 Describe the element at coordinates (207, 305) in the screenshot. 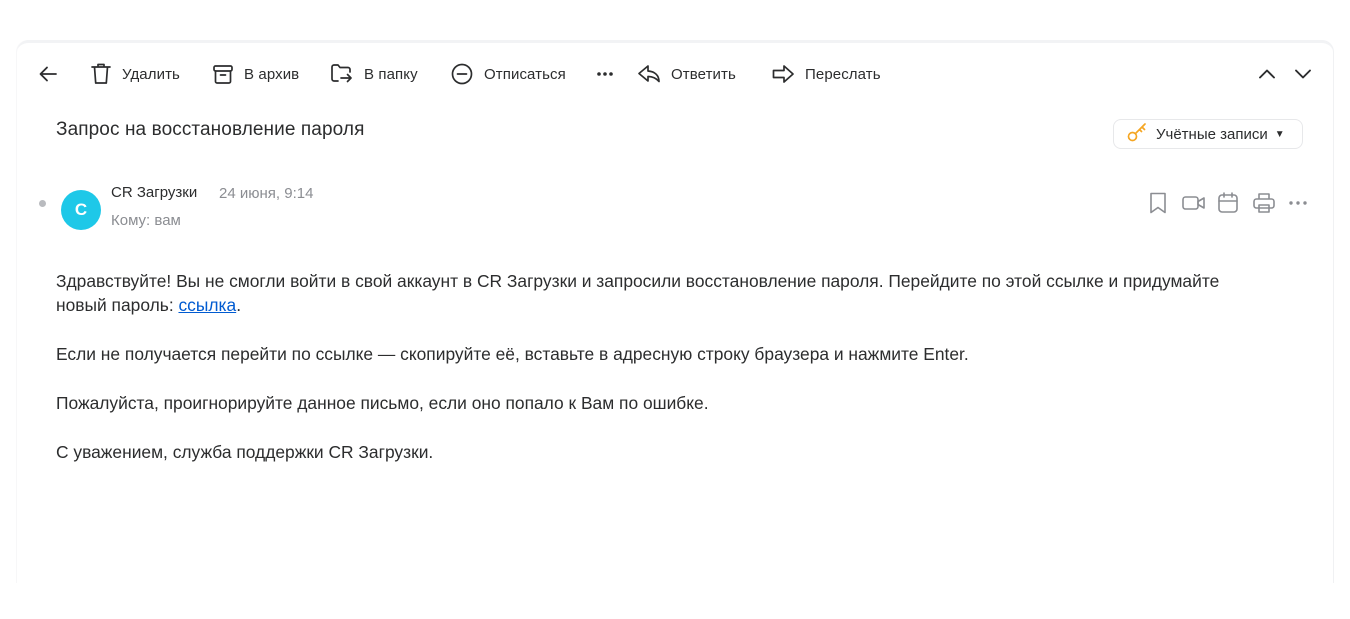

I see `reset-password-link: ссылка` at that location.